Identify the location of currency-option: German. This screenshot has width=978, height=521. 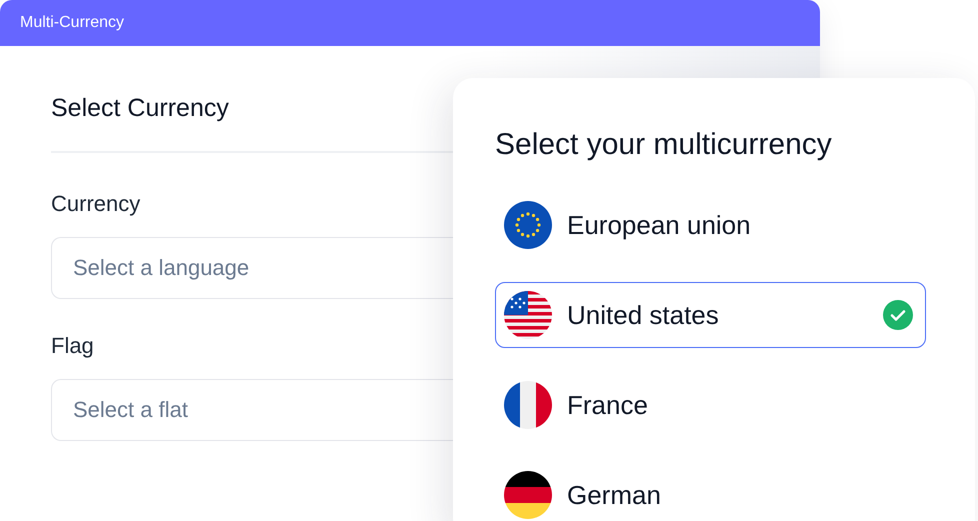
(710, 491).